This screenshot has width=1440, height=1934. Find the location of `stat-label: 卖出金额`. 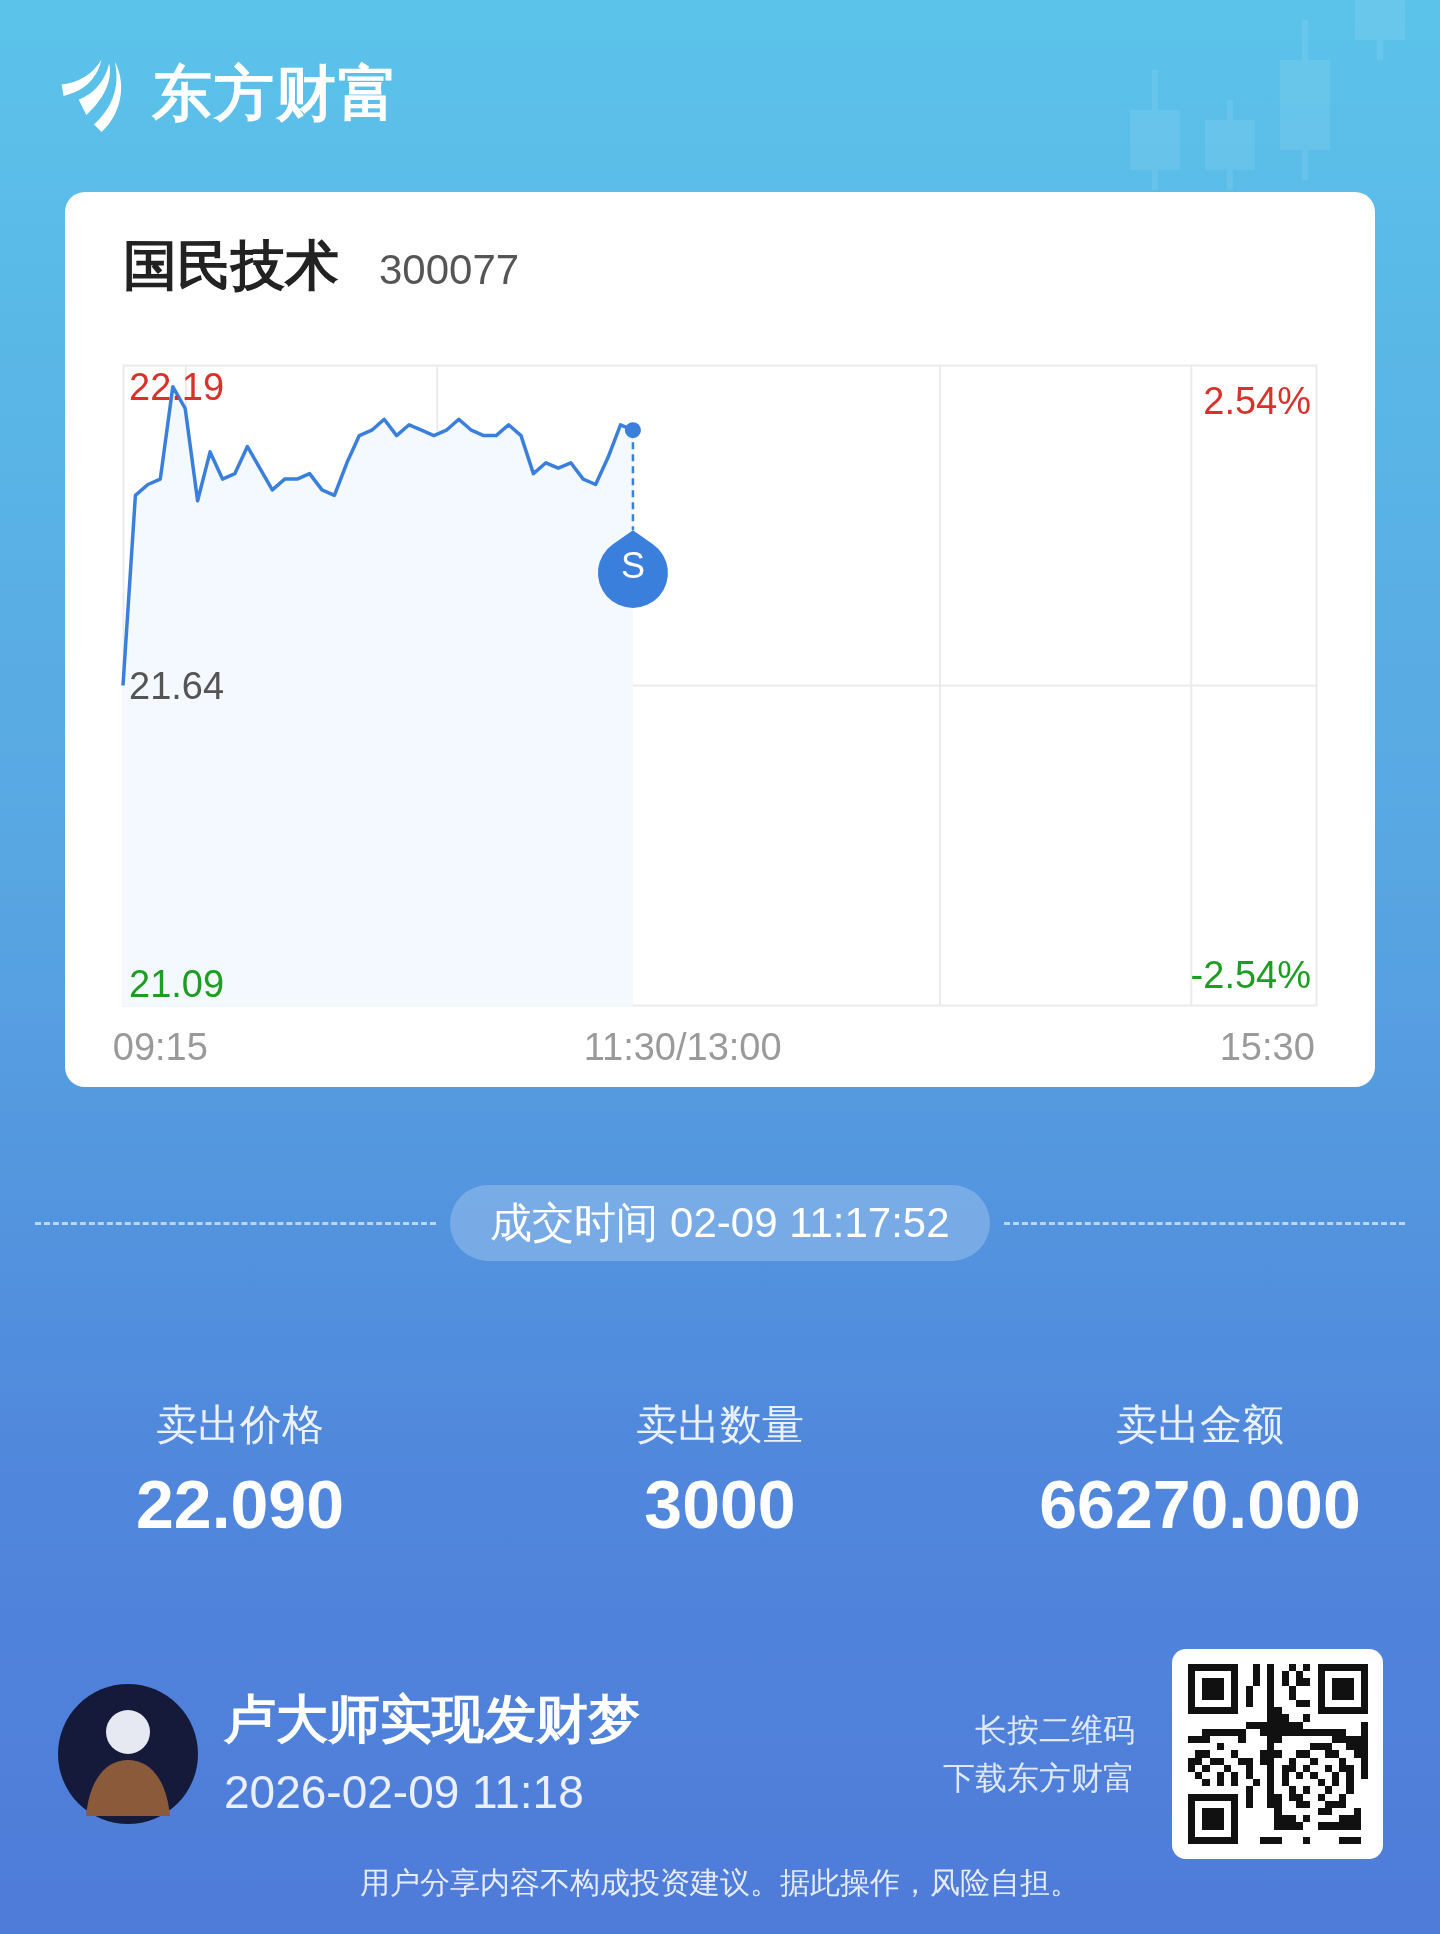

stat-label: 卖出金额 is located at coordinates (1200, 1425).